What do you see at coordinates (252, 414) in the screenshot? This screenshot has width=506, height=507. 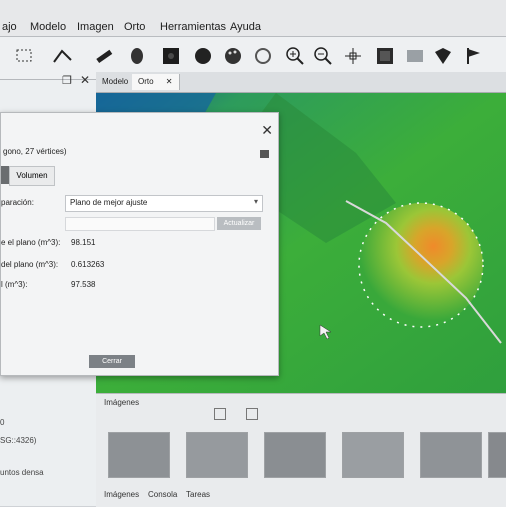 I see `filter-images-icon` at bounding box center [252, 414].